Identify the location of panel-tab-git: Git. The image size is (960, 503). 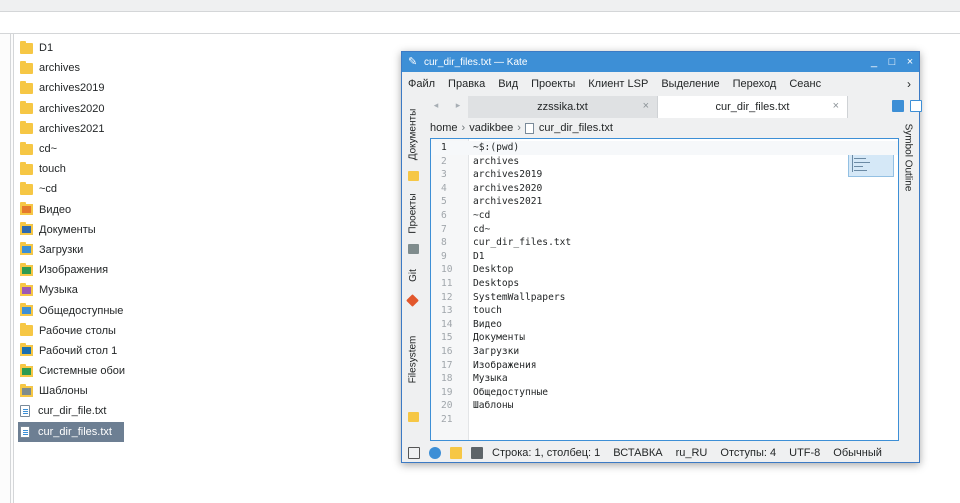
(413, 275).